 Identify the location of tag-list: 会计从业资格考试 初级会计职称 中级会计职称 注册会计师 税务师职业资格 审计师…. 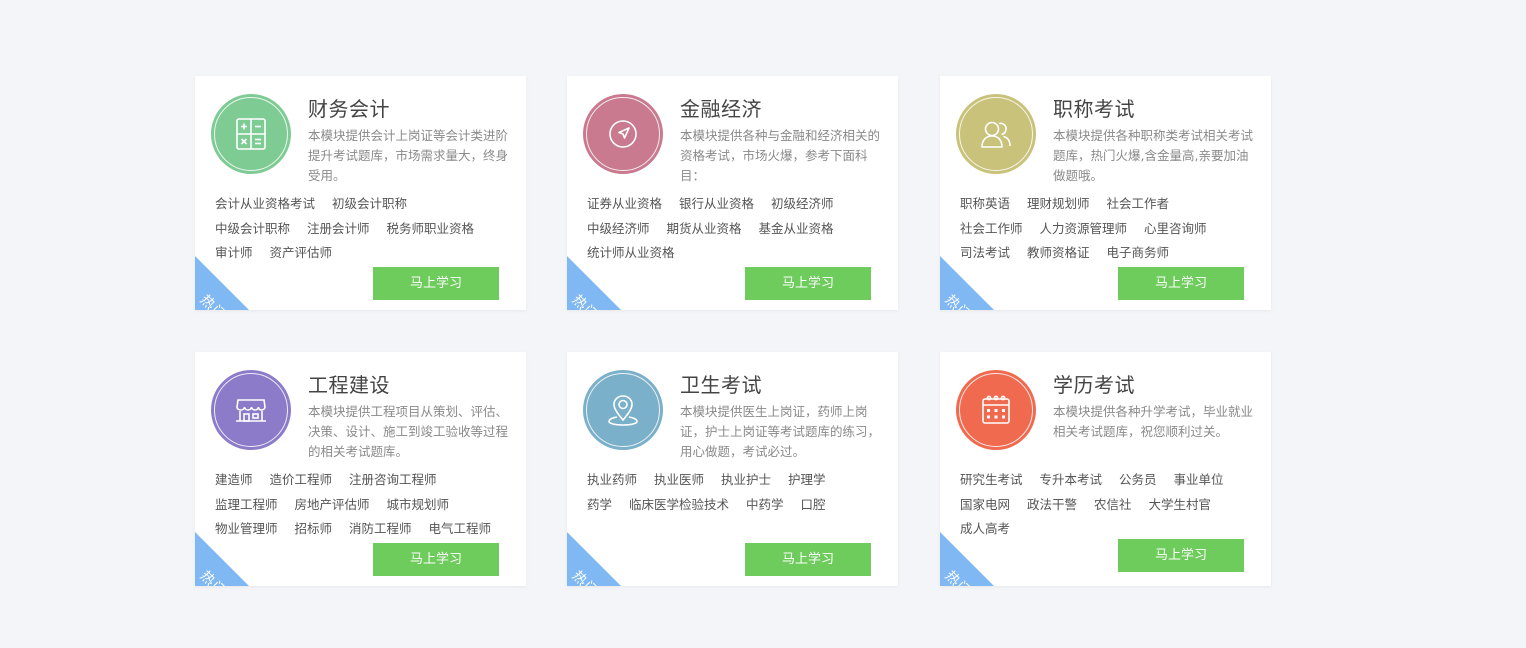
(360, 229).